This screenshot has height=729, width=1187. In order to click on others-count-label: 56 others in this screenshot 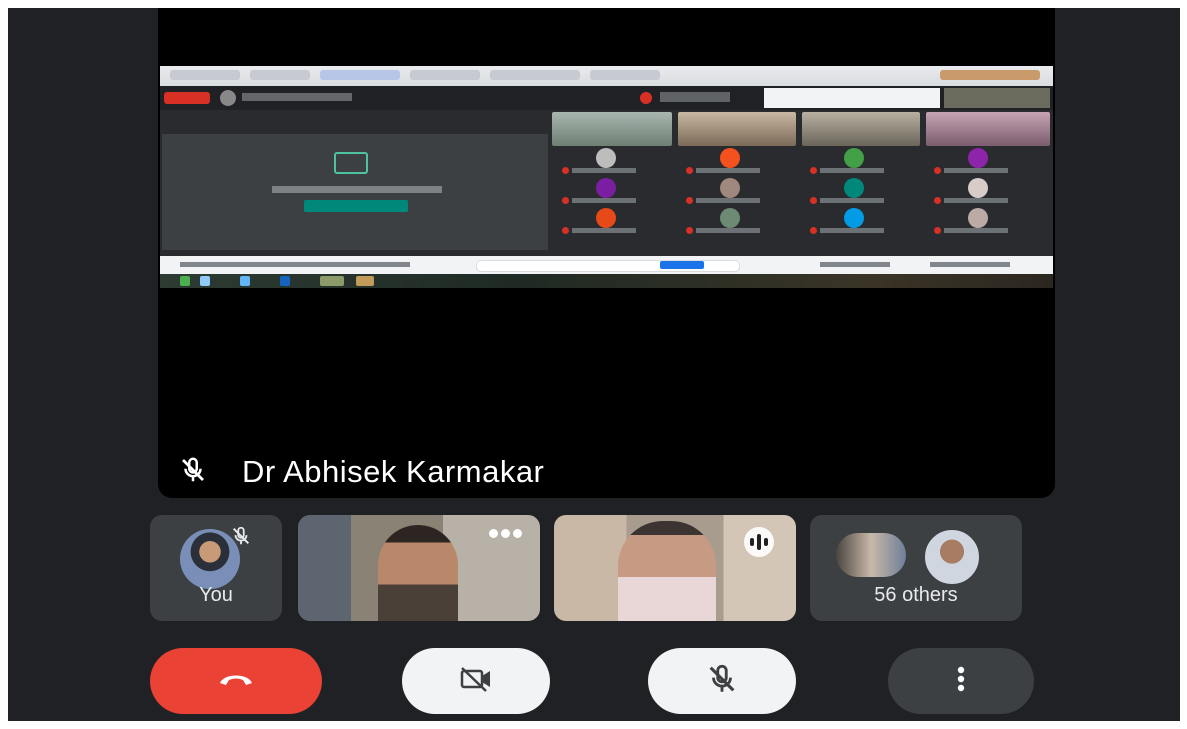, I will do `click(916, 595)`.